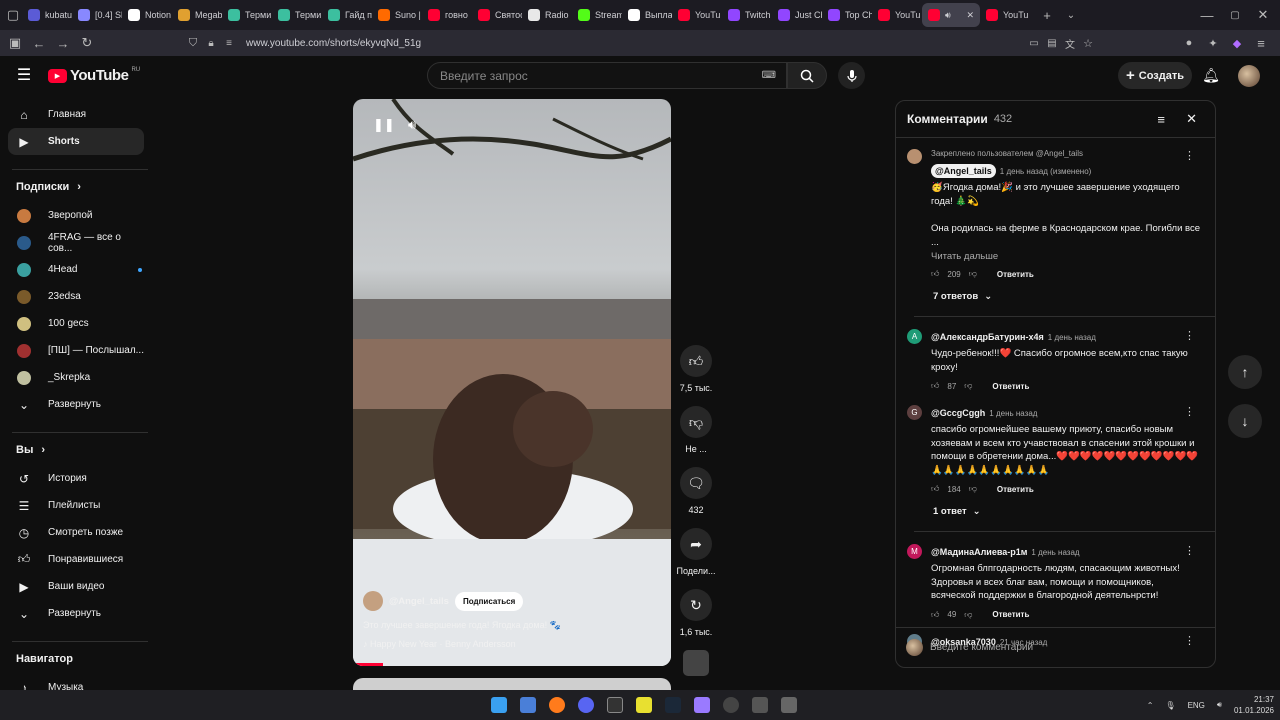 Image resolution: width=1280 pixels, height=720 pixels. I want to click on translate-icon: 文, so click(1070, 43).